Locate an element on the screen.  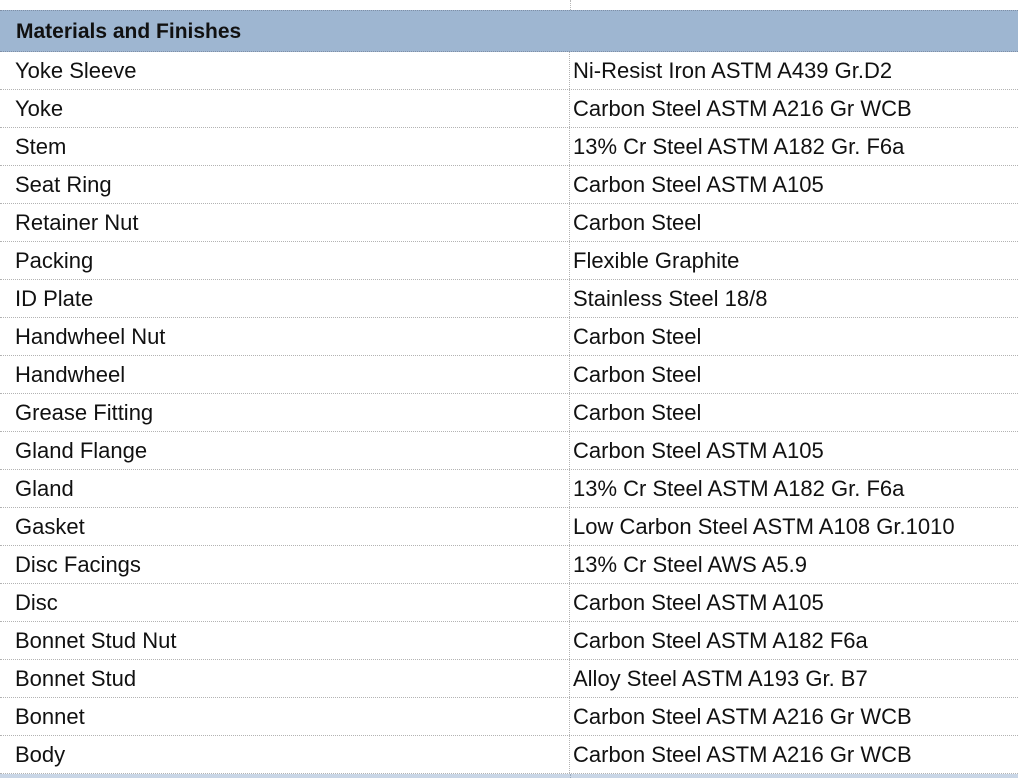
table-row: ID Plate Stainless Steel 18/8 is located at coordinates (509, 299).